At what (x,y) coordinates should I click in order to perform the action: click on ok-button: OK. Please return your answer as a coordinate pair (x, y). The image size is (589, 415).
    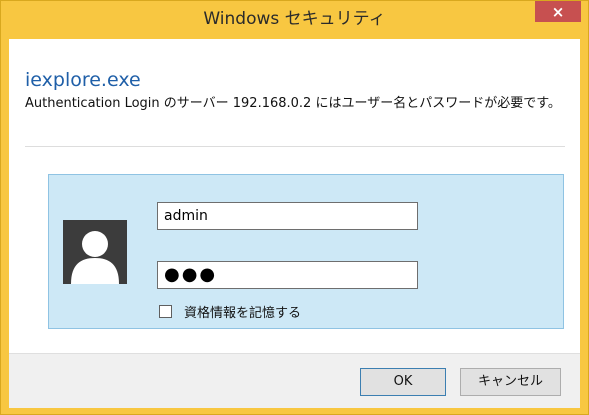
    Looking at the image, I should click on (403, 382).